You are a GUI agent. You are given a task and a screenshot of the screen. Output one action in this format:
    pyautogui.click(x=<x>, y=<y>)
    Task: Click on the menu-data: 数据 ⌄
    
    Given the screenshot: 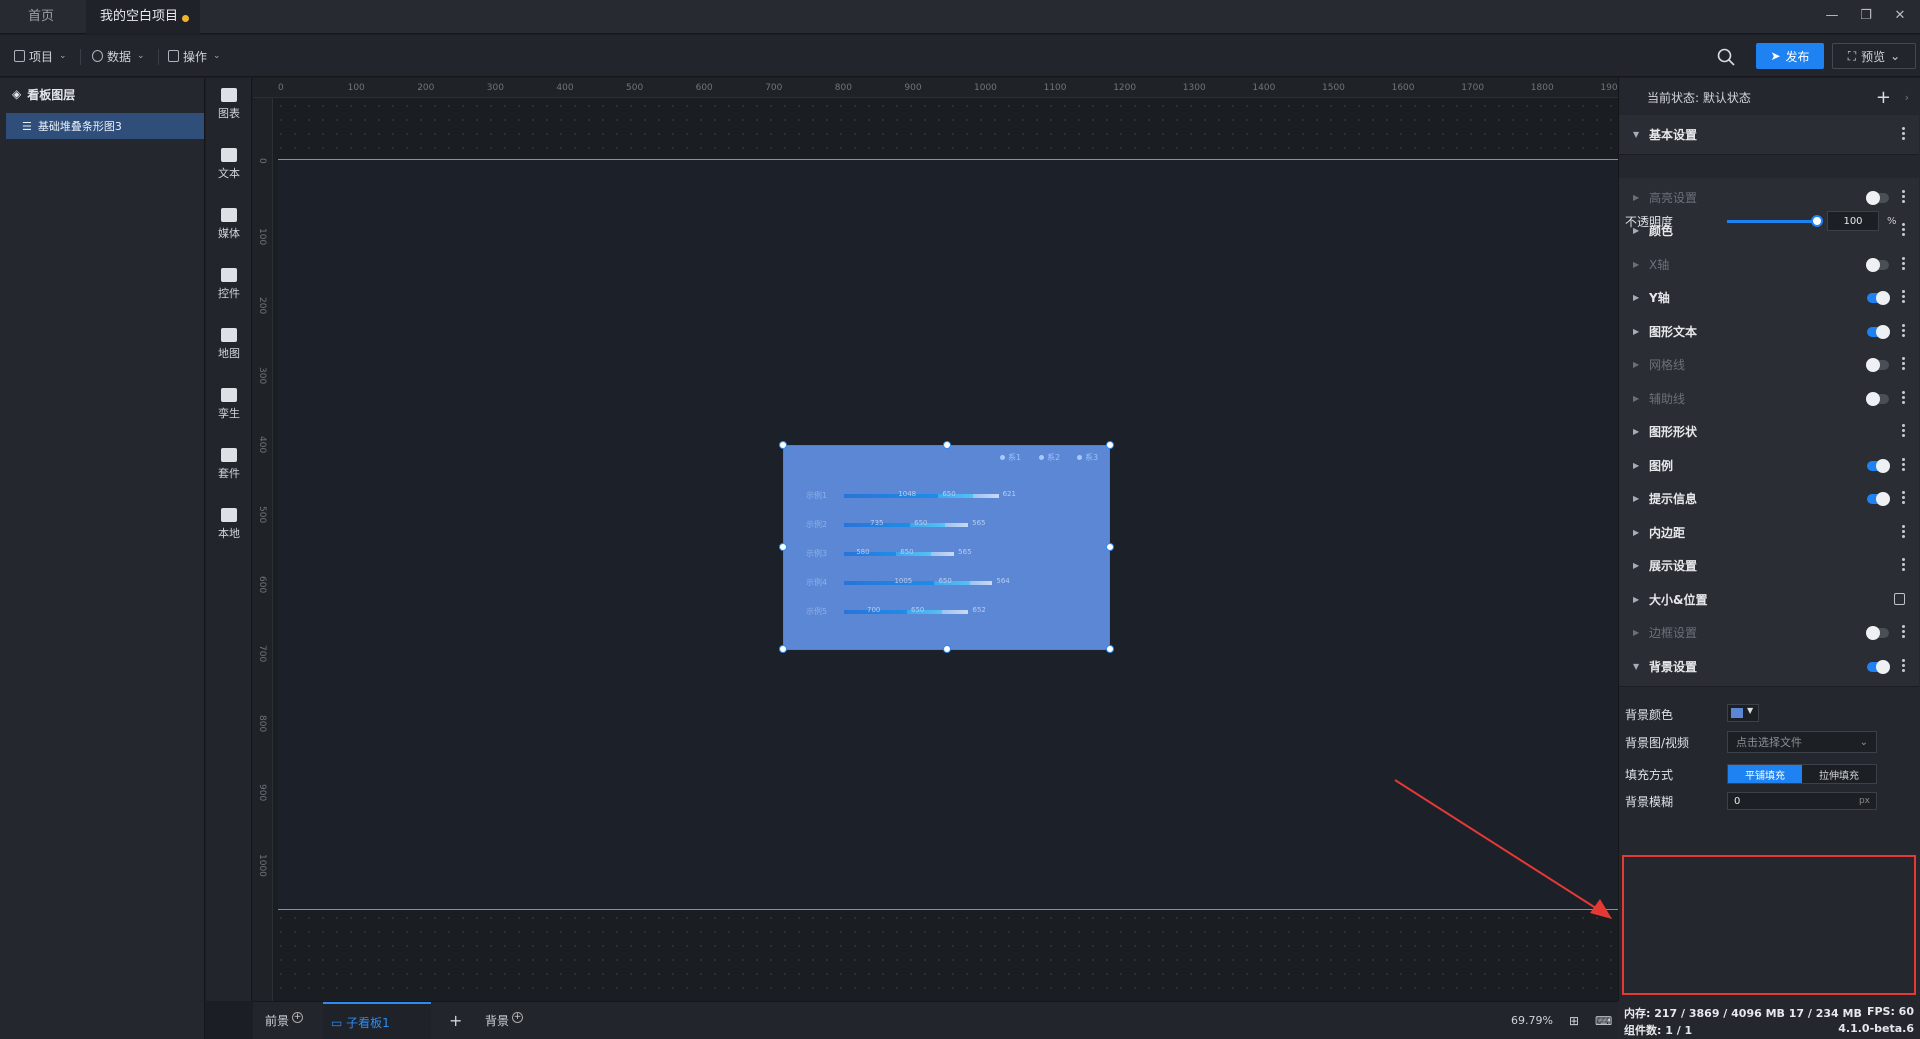 What is the action you would take?
    pyautogui.click(x=118, y=56)
    